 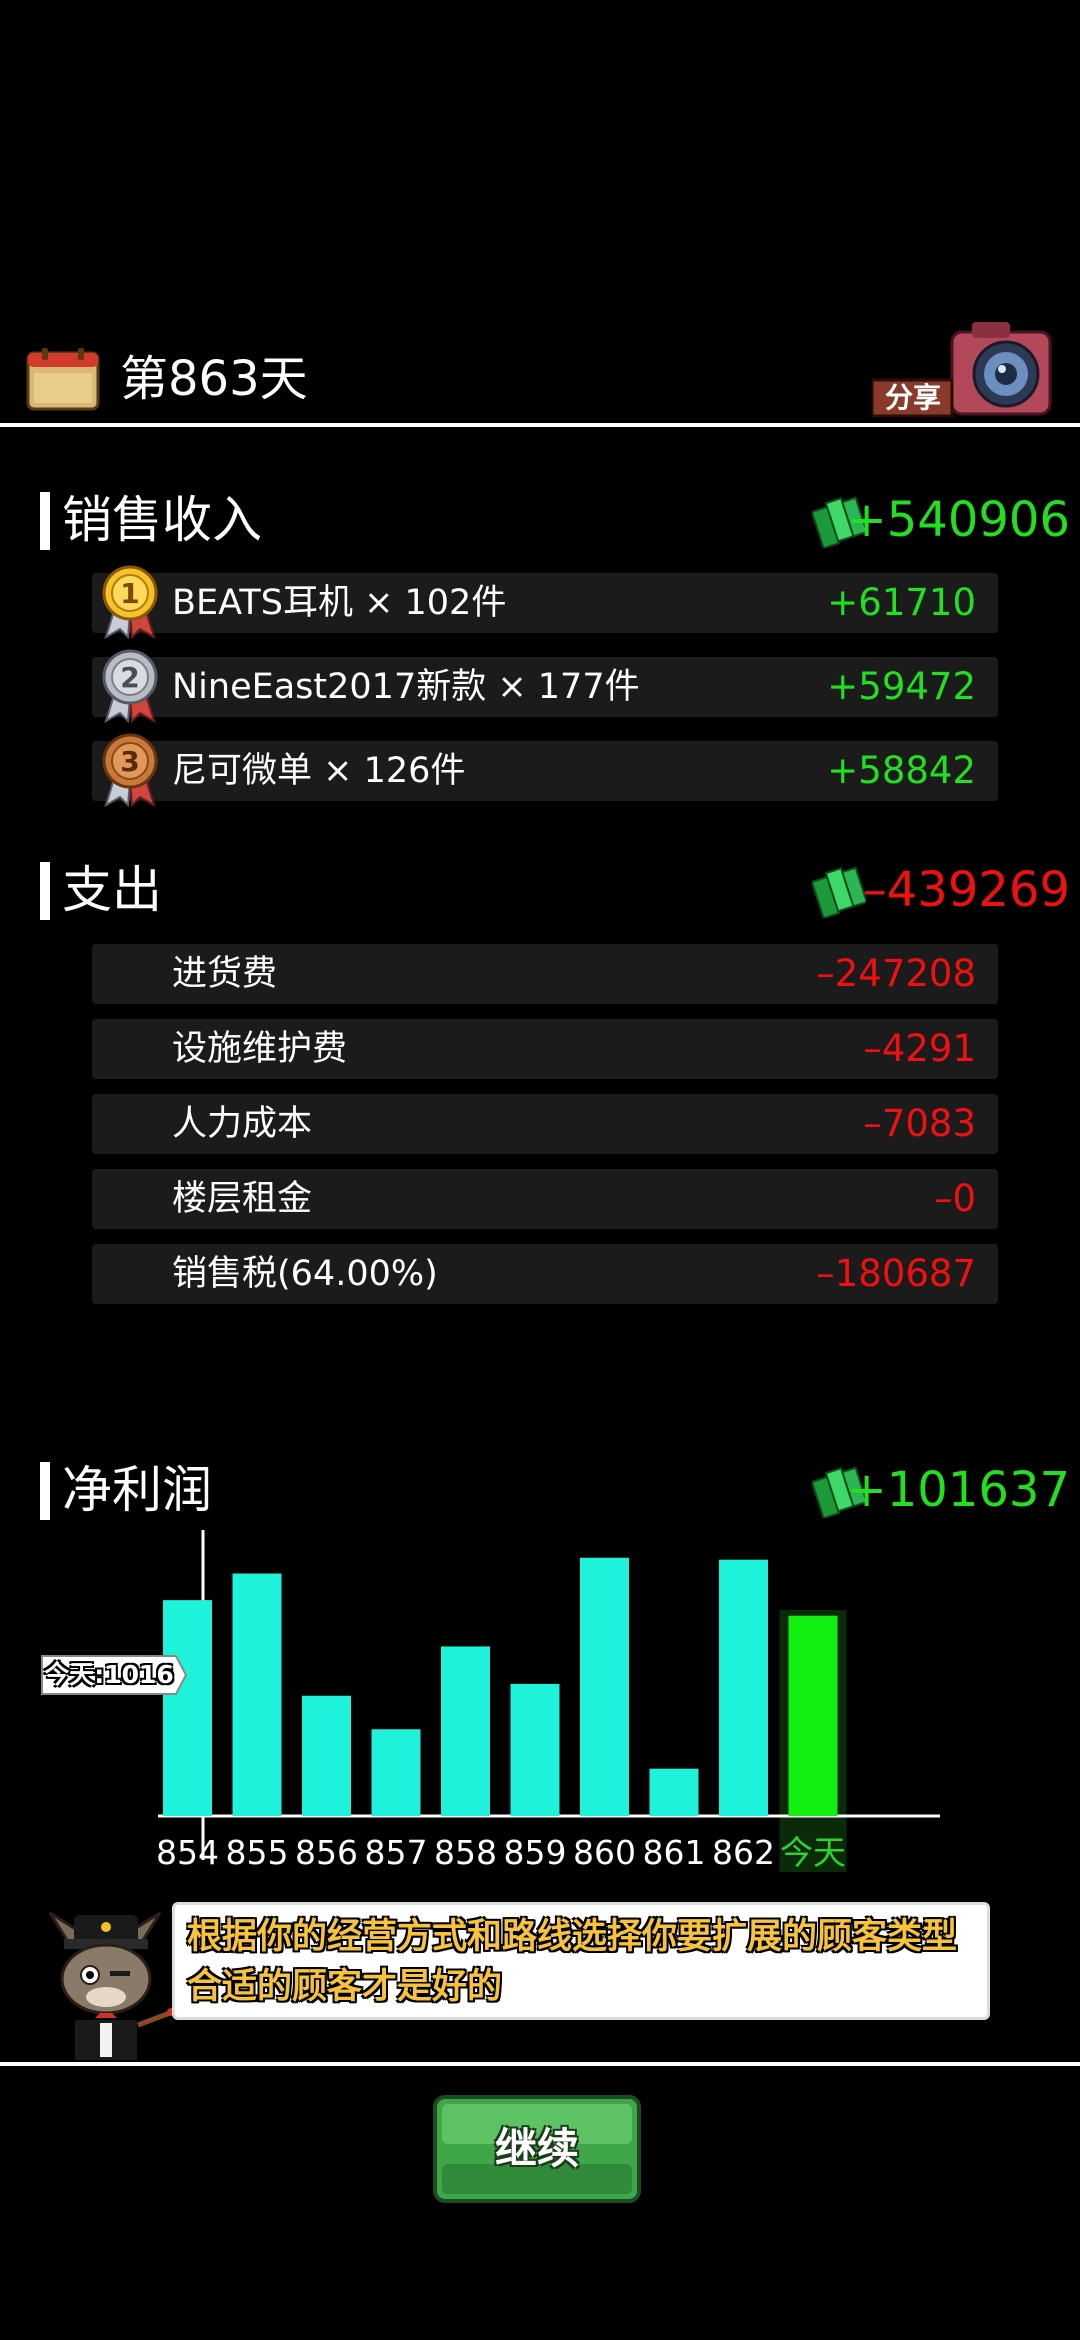 What do you see at coordinates (225, 974) in the screenshot?
I see `expense-item-label: 进货费` at bounding box center [225, 974].